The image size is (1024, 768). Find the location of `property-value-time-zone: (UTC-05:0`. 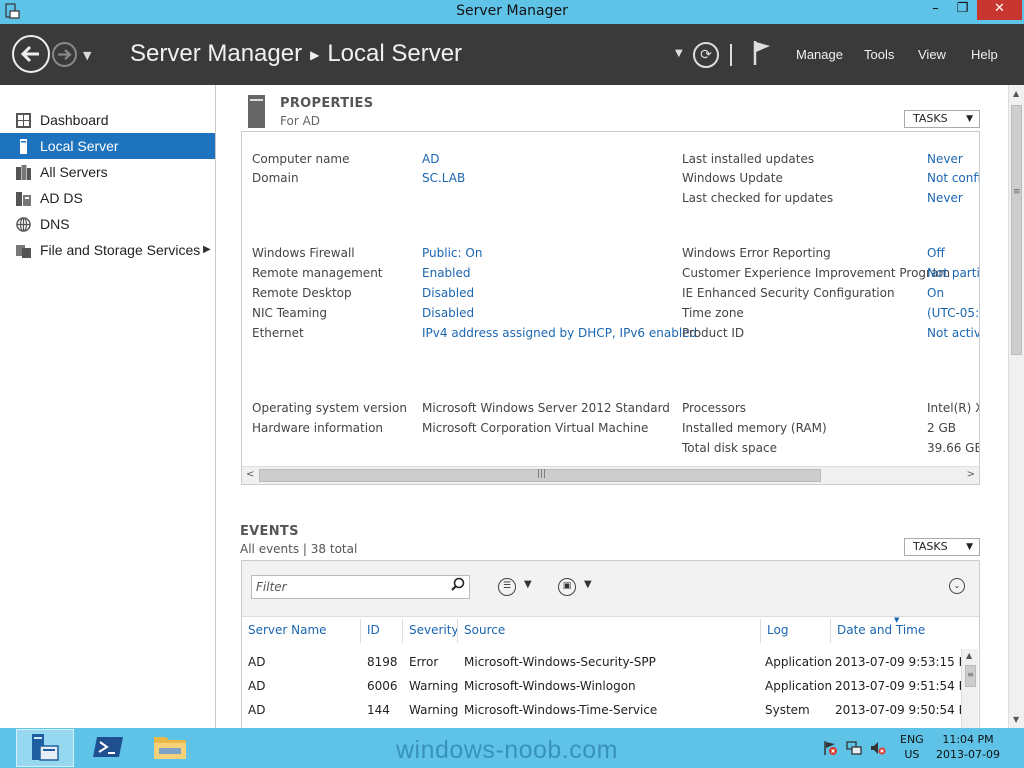

property-value-time-zone: (UTC-05:0 is located at coordinates (953, 313).